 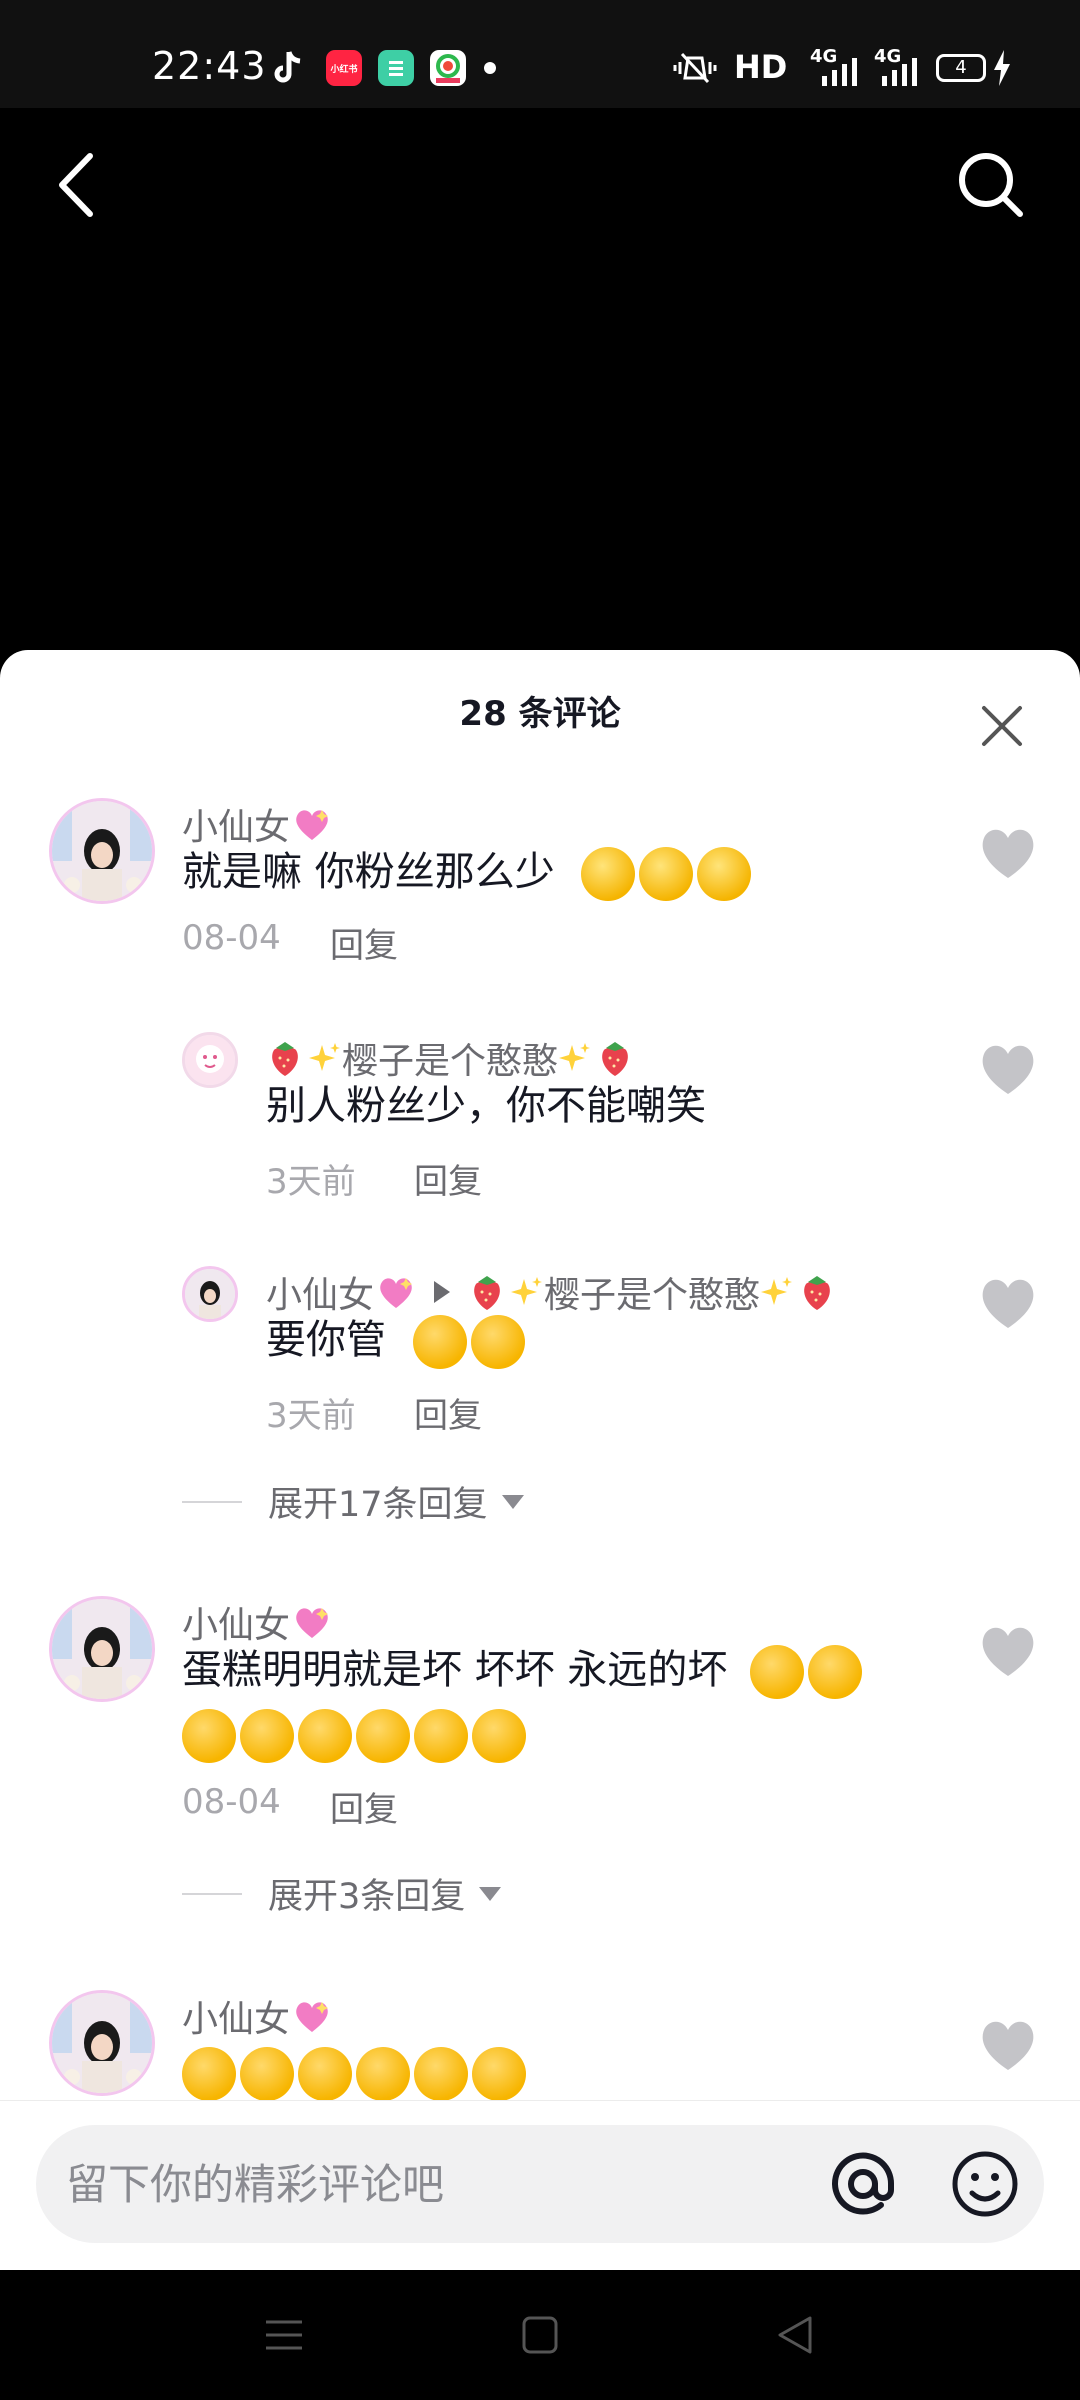 What do you see at coordinates (985, 2184) in the screenshot?
I see `emoji-picker-icon` at bounding box center [985, 2184].